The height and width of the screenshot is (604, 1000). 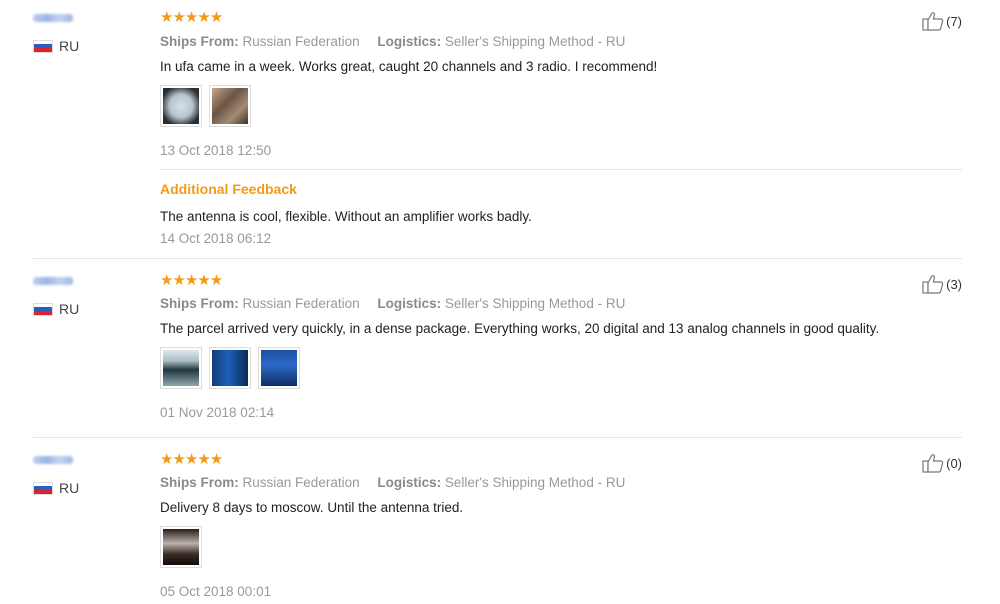 What do you see at coordinates (954, 284) in the screenshot?
I see `like-count: (3)` at bounding box center [954, 284].